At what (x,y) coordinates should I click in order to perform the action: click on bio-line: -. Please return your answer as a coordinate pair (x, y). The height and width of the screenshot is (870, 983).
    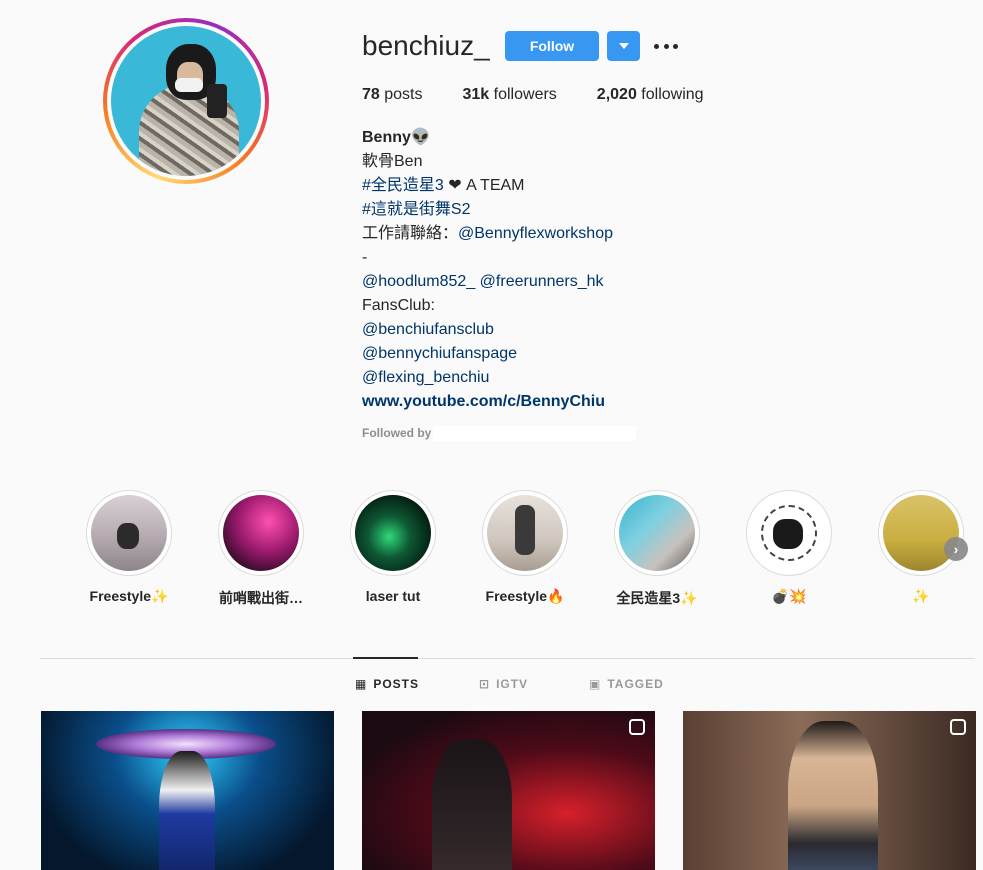
    Looking at the image, I should click on (365, 257).